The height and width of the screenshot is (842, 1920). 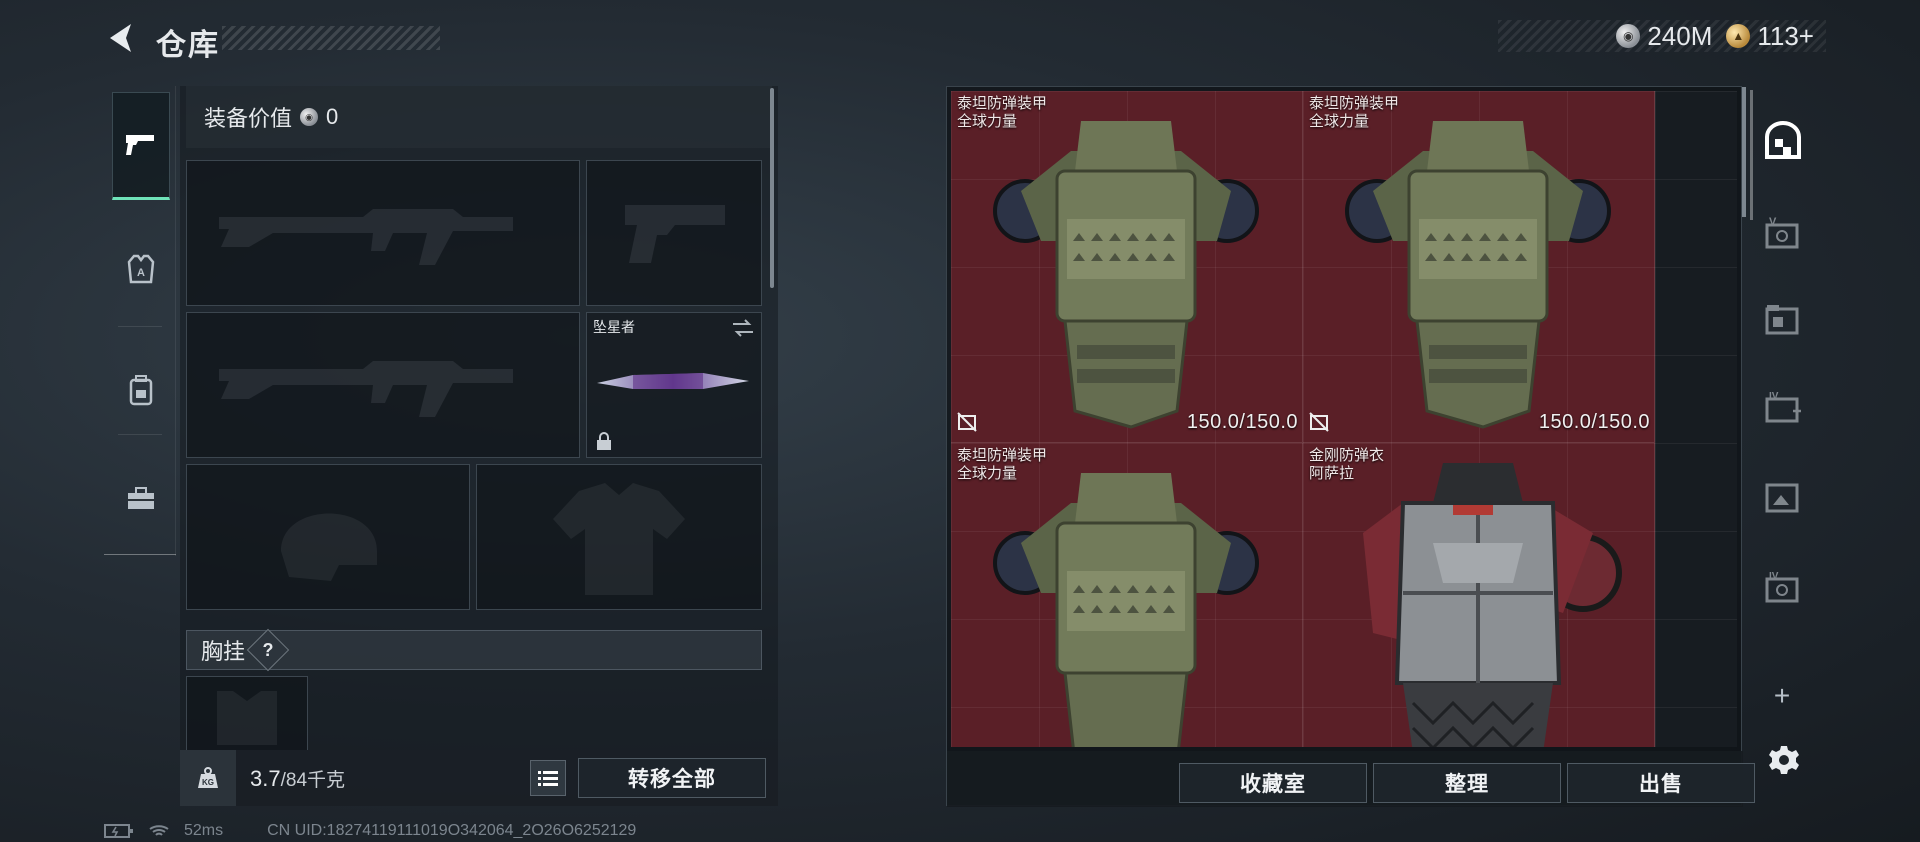 I want to click on storage-action-bar: 收藏室 整理 出售, so click(x=1351, y=779).